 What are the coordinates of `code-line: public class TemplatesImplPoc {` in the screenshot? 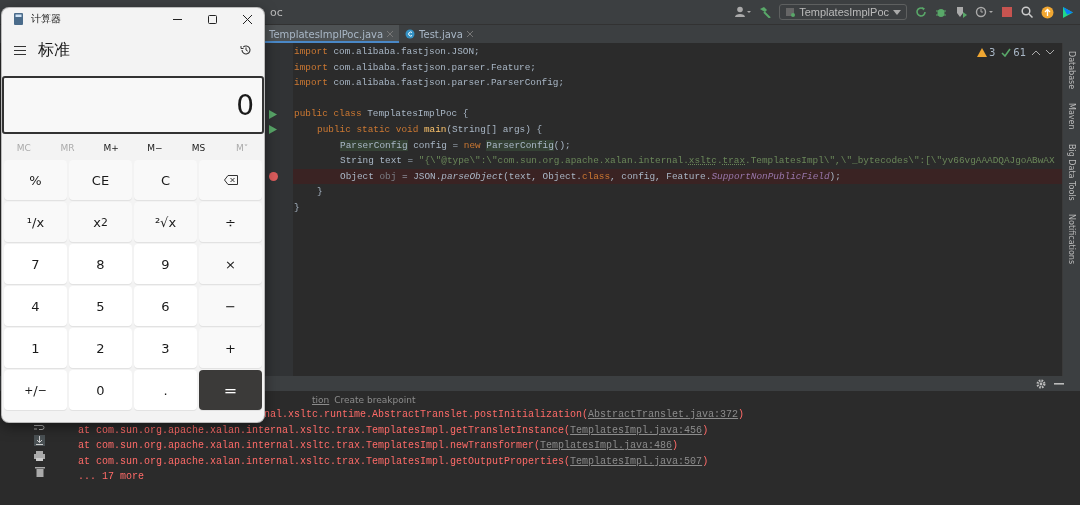 It's located at (381, 114).